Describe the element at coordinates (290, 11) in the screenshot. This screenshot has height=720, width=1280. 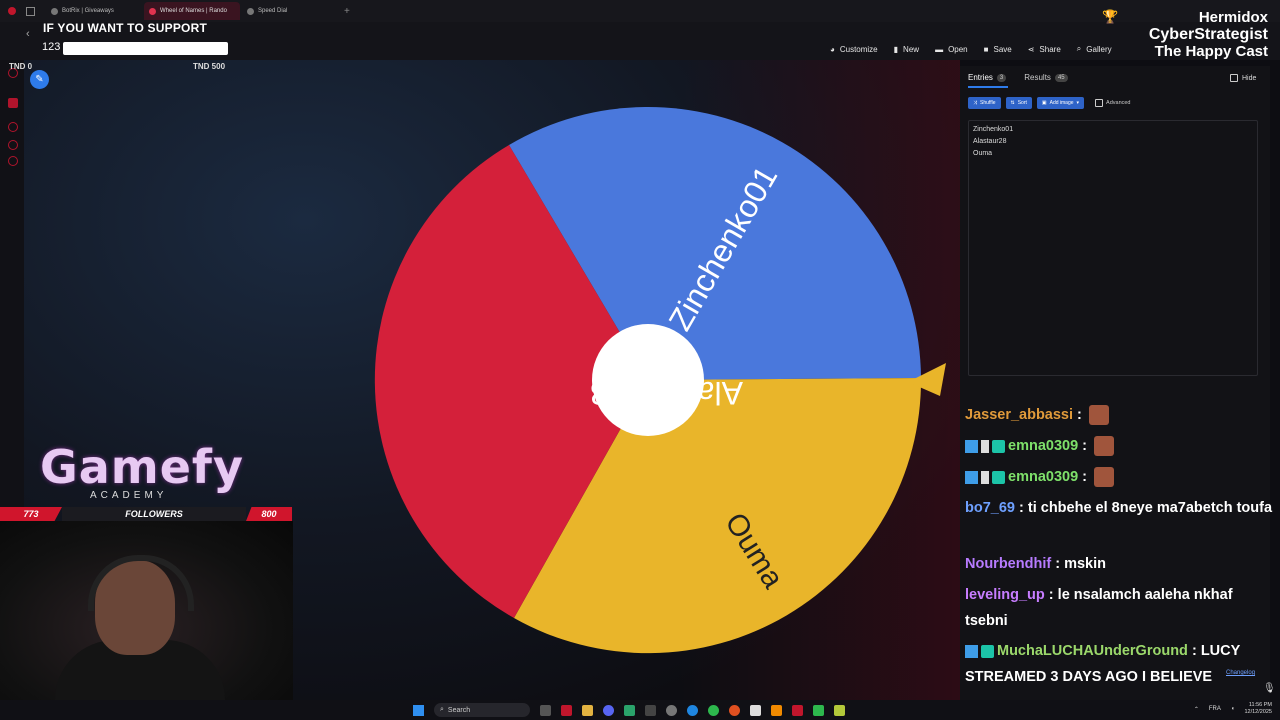
I see `tab-speed-dial: Speed Dial` at that location.